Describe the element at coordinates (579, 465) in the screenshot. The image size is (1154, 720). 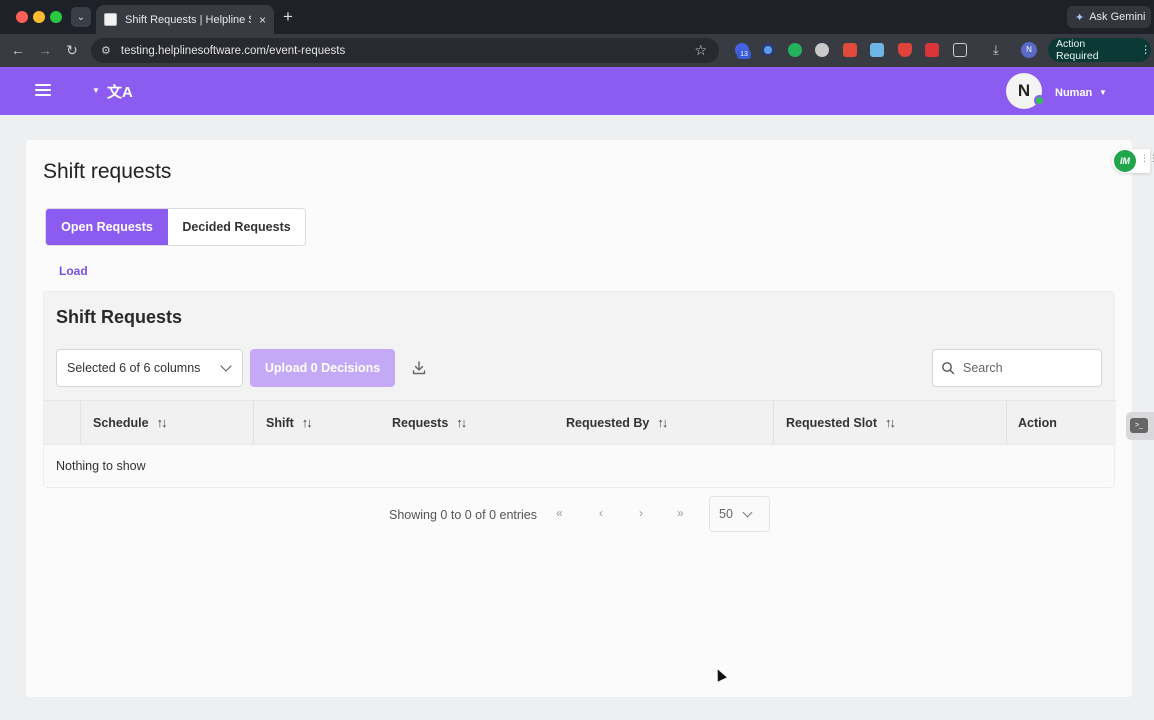
I see `empty-table-row: Nothing to show` at that location.